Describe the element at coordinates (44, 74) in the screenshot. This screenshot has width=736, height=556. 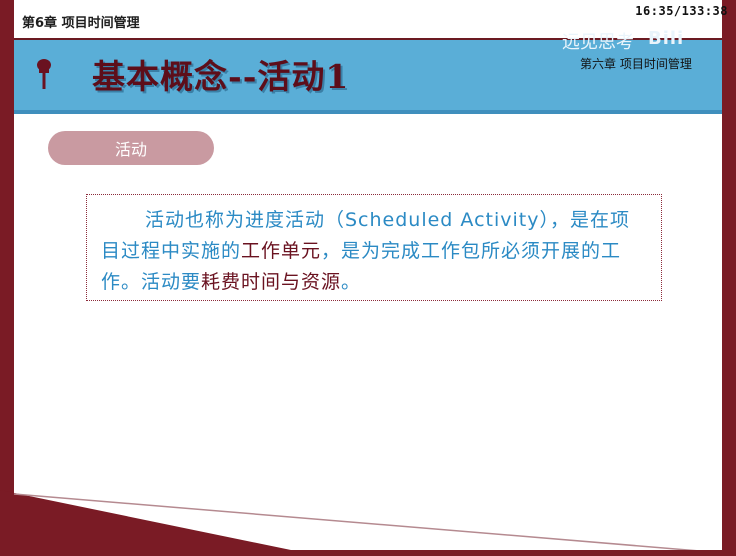
I see `pin-icon` at that location.